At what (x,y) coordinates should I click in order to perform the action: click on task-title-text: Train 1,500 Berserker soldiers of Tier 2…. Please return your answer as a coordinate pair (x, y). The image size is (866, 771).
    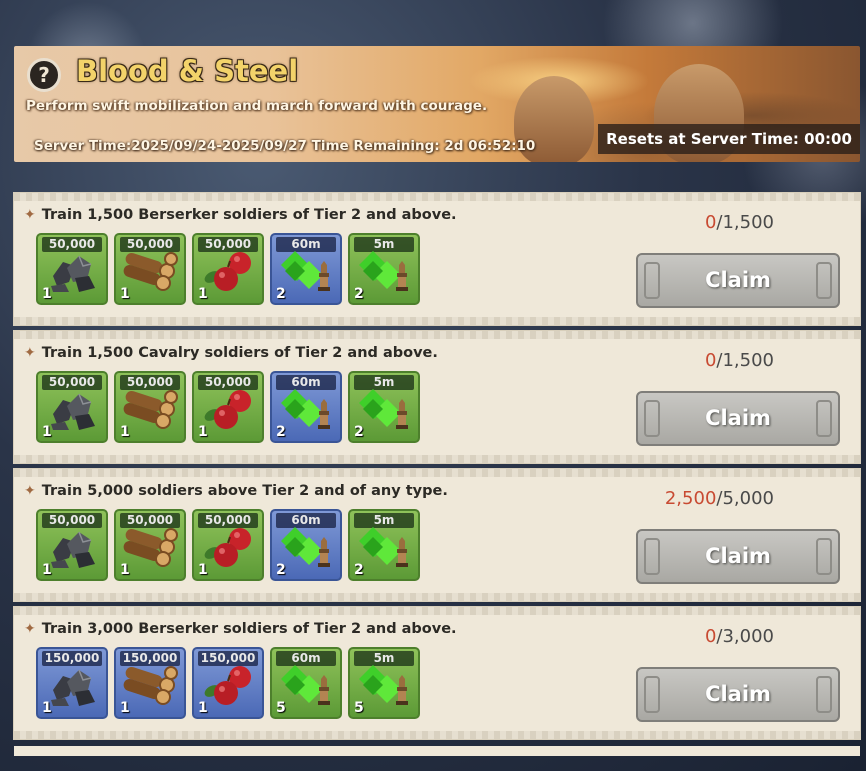
    Looking at the image, I should click on (249, 215).